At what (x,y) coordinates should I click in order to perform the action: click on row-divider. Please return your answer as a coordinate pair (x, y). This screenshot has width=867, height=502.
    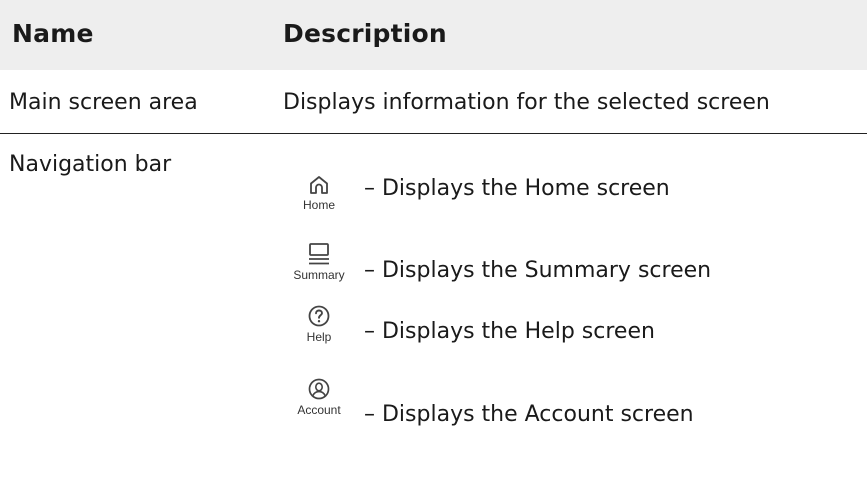
    Looking at the image, I should click on (433, 133).